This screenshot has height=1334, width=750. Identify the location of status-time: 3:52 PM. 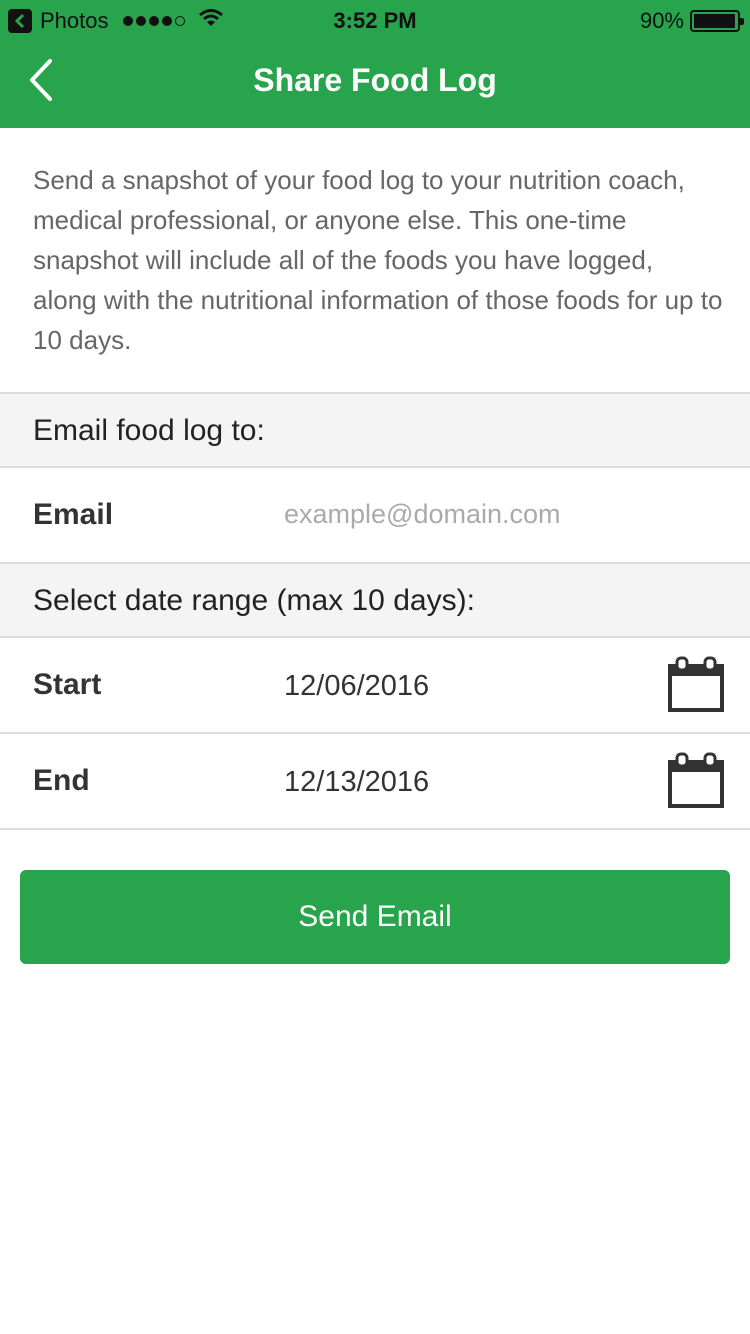
(375, 20).